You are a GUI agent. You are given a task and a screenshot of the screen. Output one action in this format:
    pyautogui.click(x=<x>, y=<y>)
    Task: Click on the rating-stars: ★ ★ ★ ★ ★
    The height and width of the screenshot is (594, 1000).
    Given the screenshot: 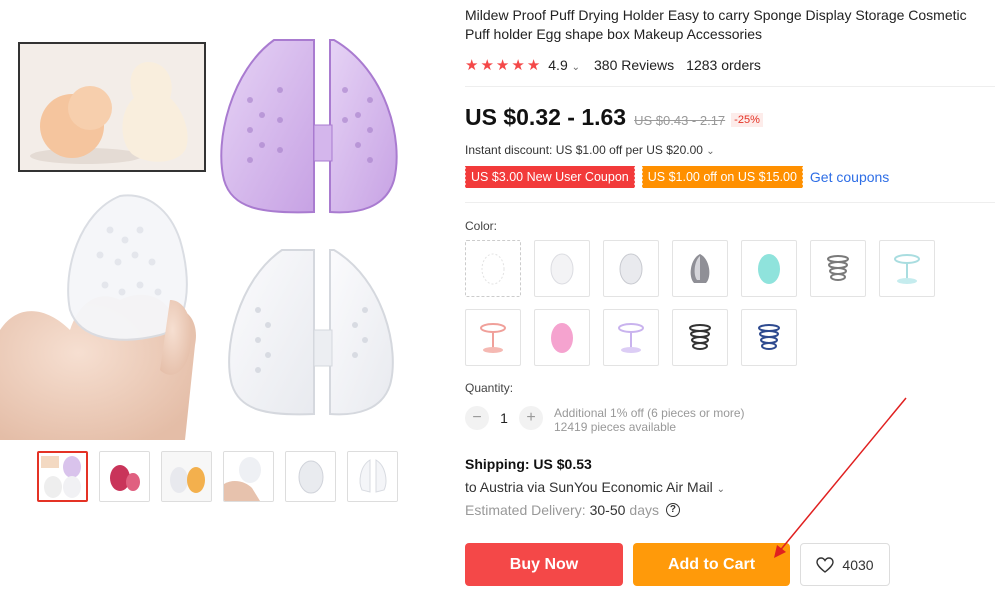 What is the action you would take?
    pyautogui.click(x=502, y=65)
    